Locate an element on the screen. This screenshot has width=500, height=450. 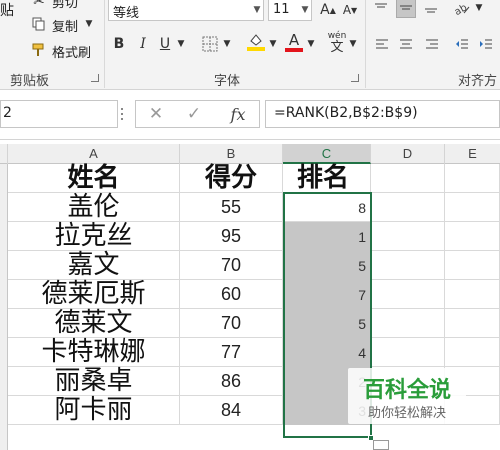
font-color-dropdown-icon: ▼ is located at coordinates (311, 44).